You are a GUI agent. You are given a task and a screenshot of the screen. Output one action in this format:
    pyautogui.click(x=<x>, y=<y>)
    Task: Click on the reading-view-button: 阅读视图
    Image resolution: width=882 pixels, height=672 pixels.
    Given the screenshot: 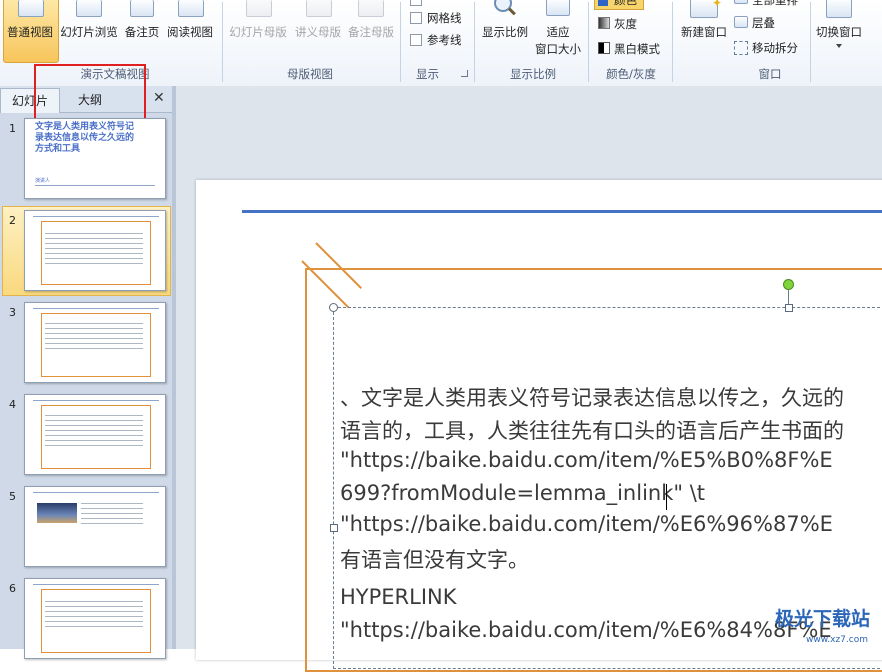 What is the action you would take?
    pyautogui.click(x=190, y=32)
    